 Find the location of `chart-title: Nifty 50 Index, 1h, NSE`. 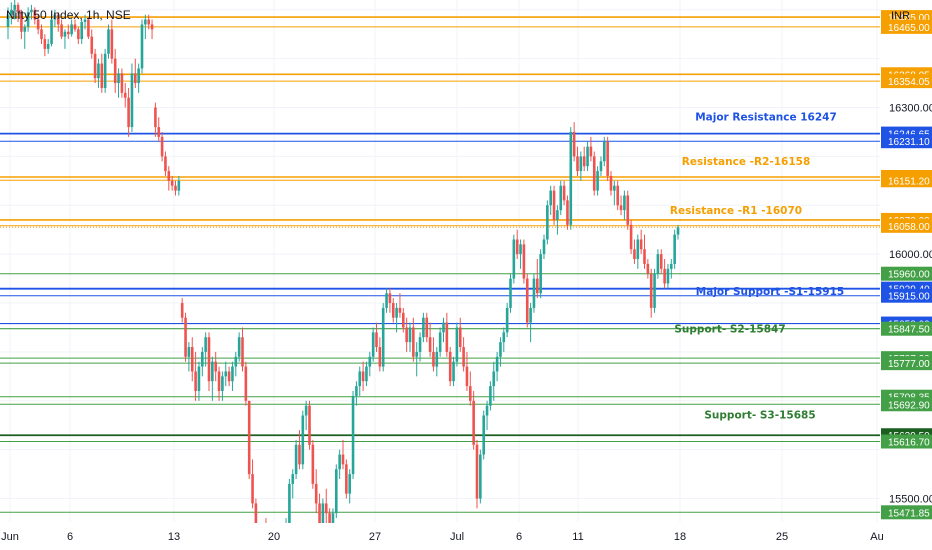

chart-title: Nifty 50 Index, 1h, NSE is located at coordinates (68, 15).